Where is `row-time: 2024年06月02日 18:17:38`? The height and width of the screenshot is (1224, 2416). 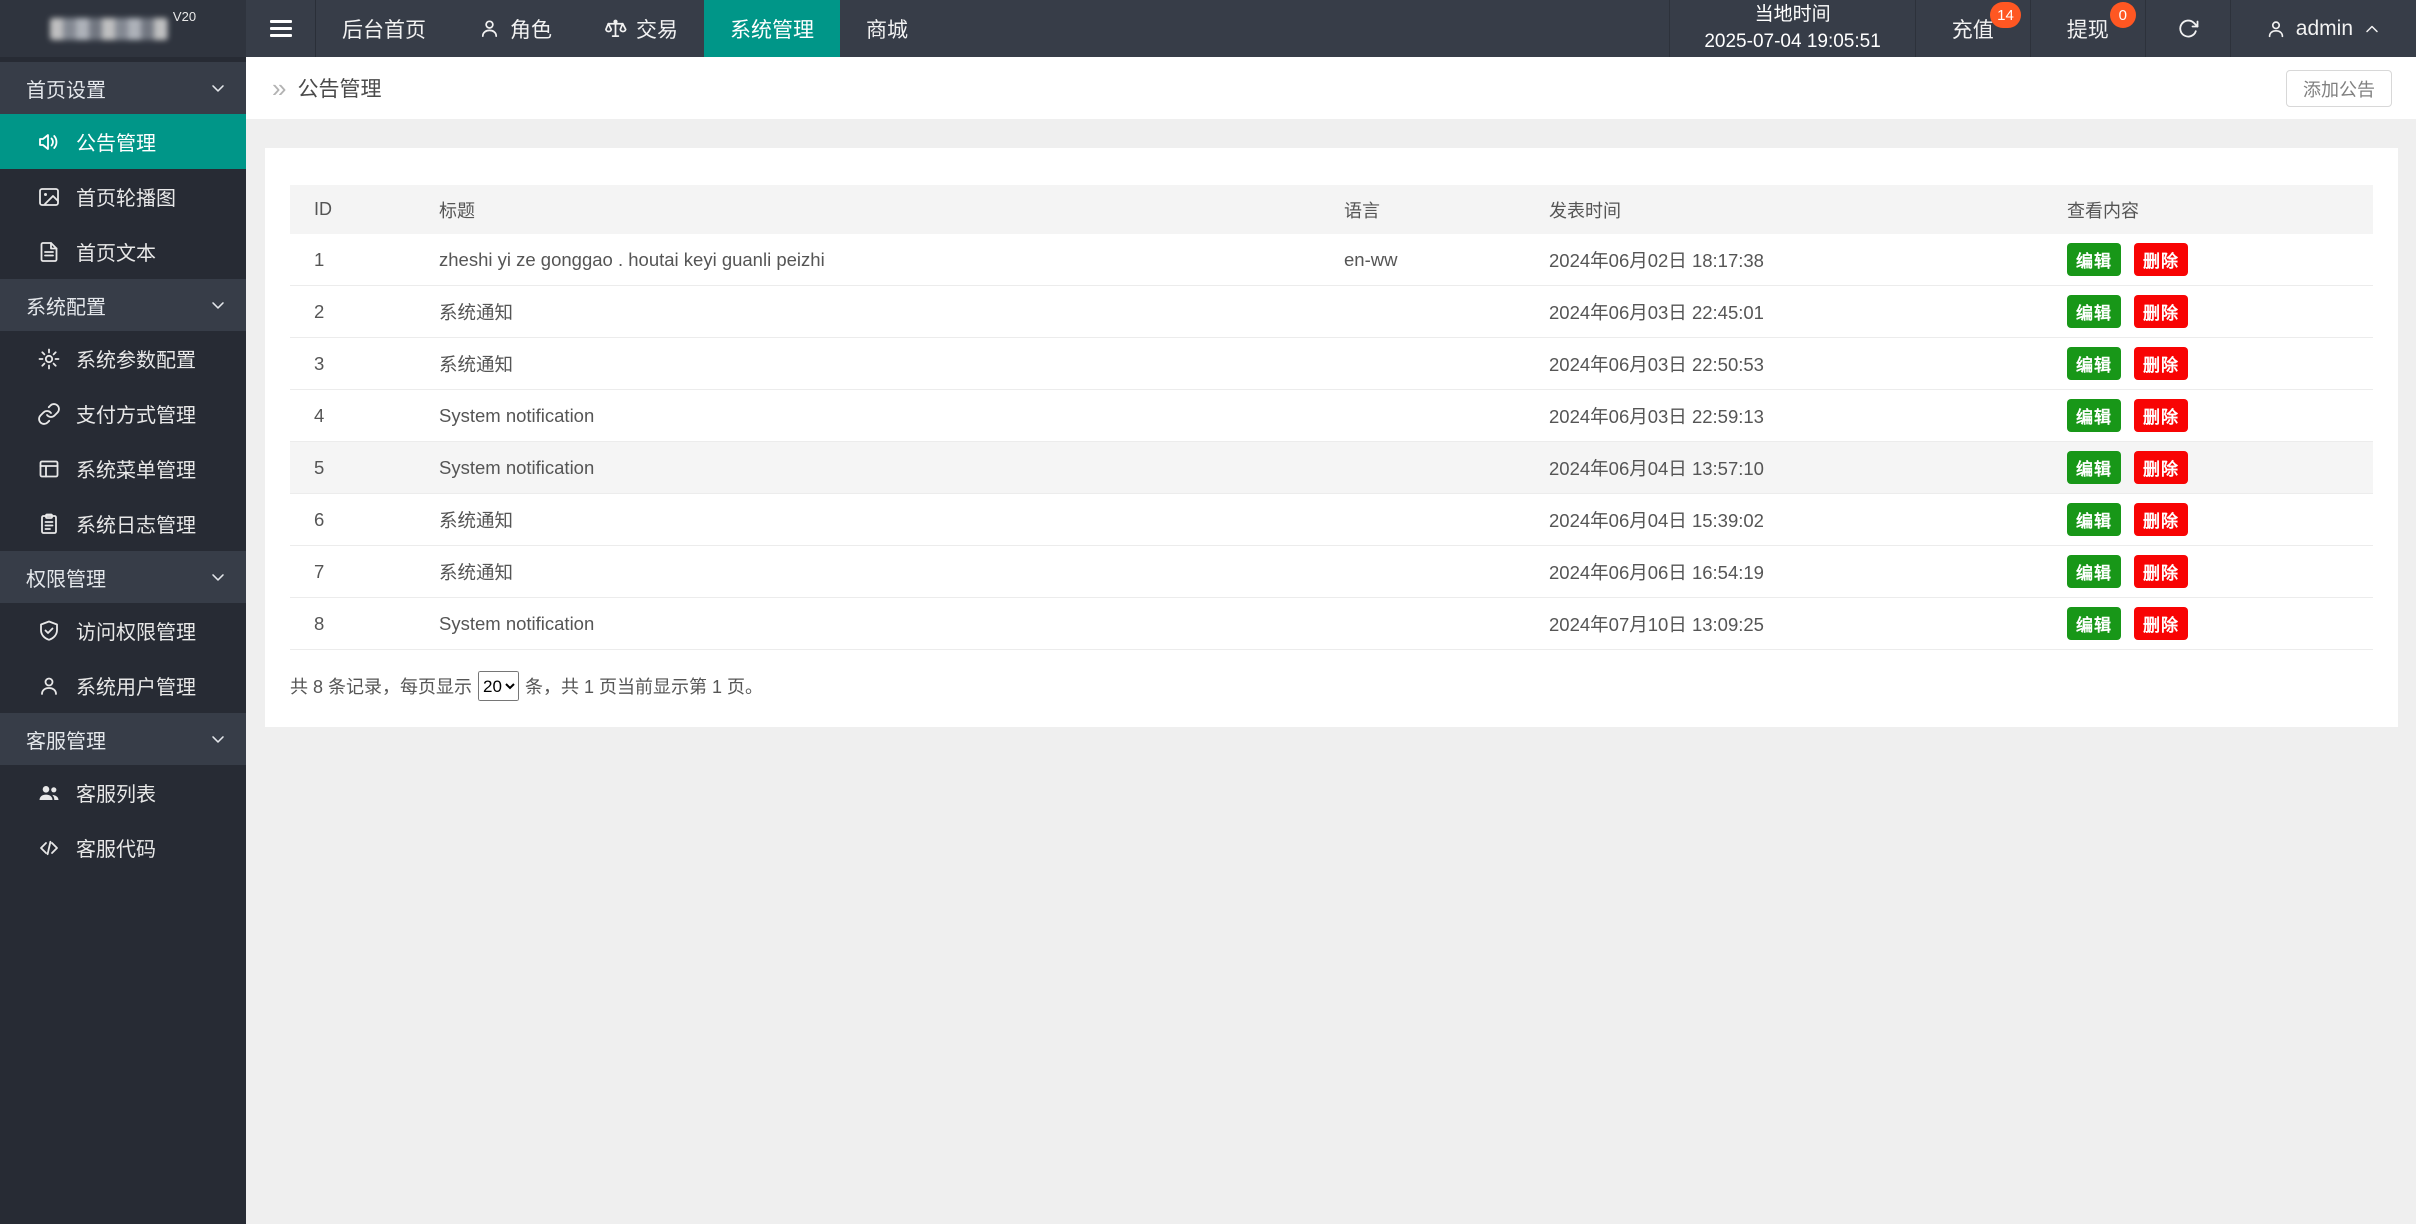 row-time: 2024年06月02日 18:17:38 is located at coordinates (1784, 260).